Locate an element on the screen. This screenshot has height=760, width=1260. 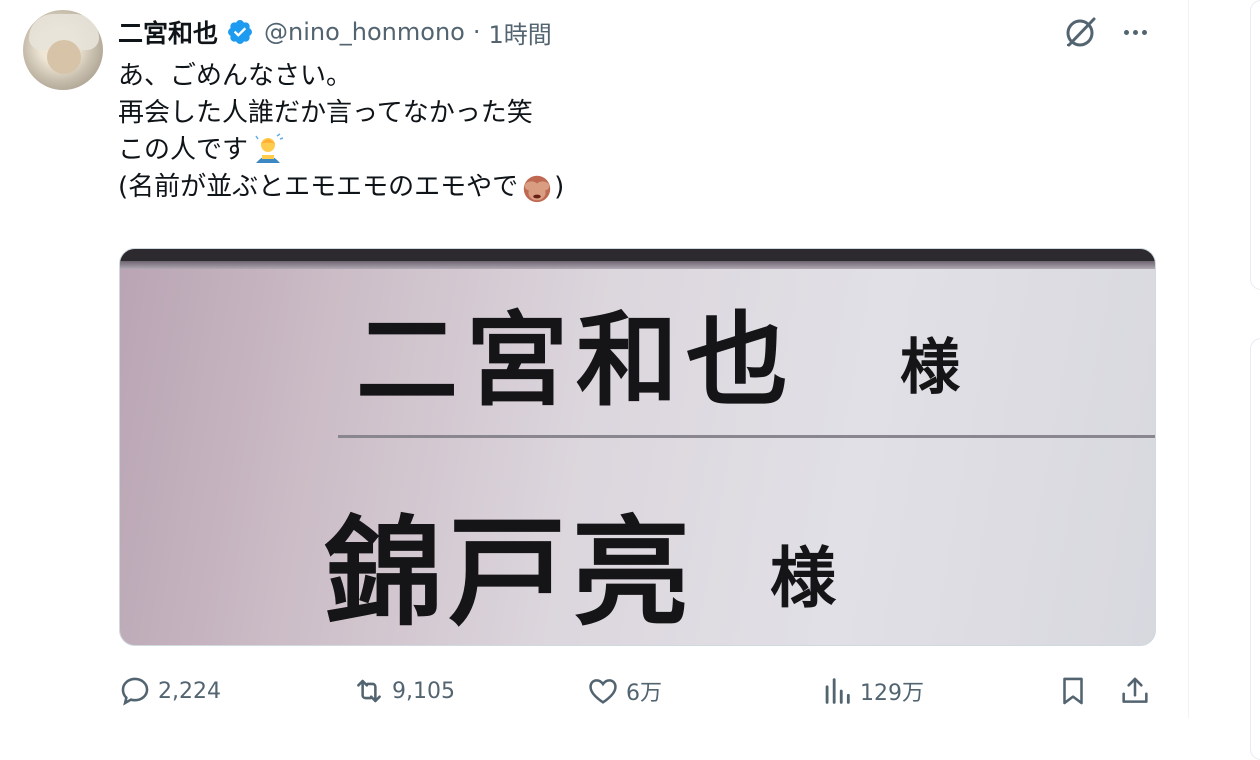
bookmark-icon is located at coordinates (1073, 691).